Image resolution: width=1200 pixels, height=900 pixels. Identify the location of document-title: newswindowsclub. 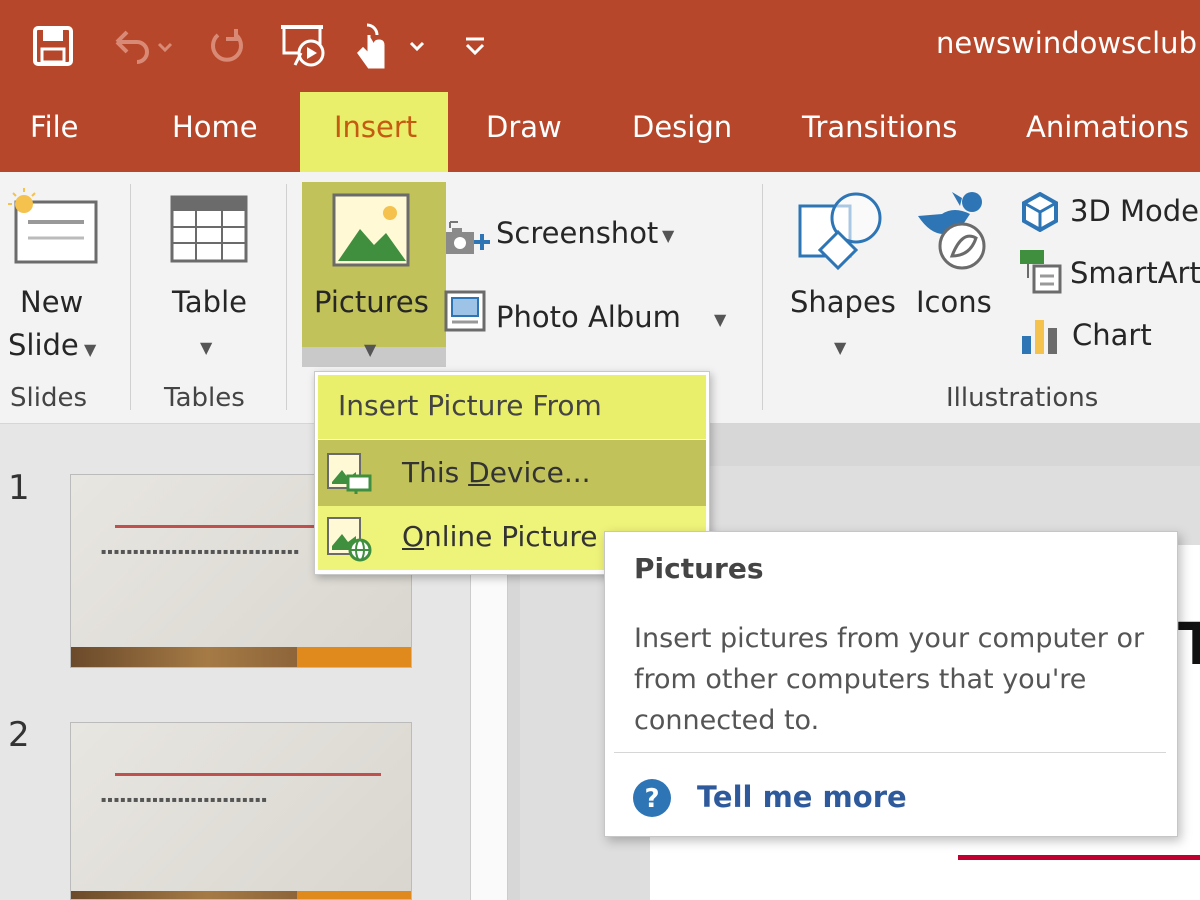
(1066, 43).